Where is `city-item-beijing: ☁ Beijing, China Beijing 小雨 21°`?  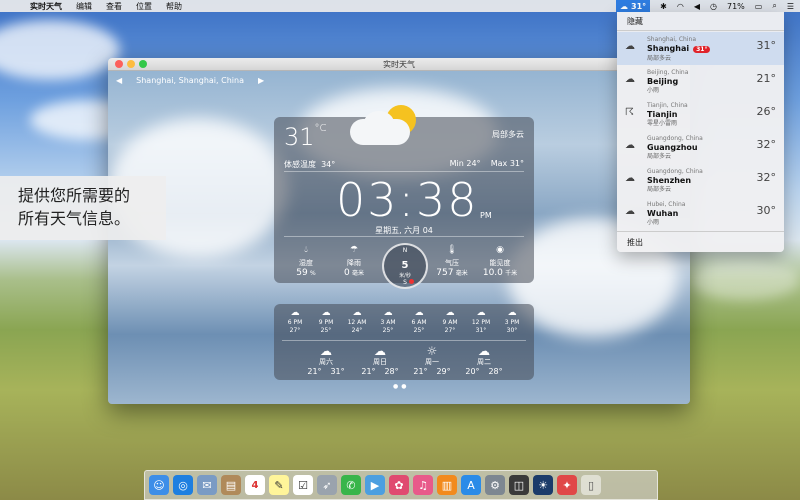
city-item-beijing: ☁ Beijing, China Beijing 小雨 21° is located at coordinates (700, 81).